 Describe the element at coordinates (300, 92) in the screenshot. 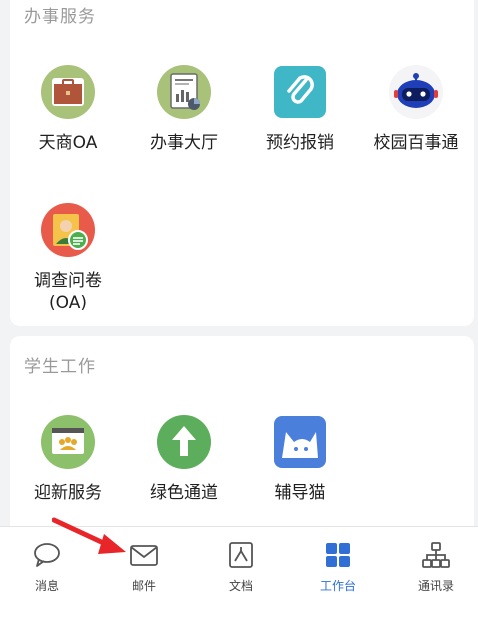

I see `paperclip-icon` at that location.